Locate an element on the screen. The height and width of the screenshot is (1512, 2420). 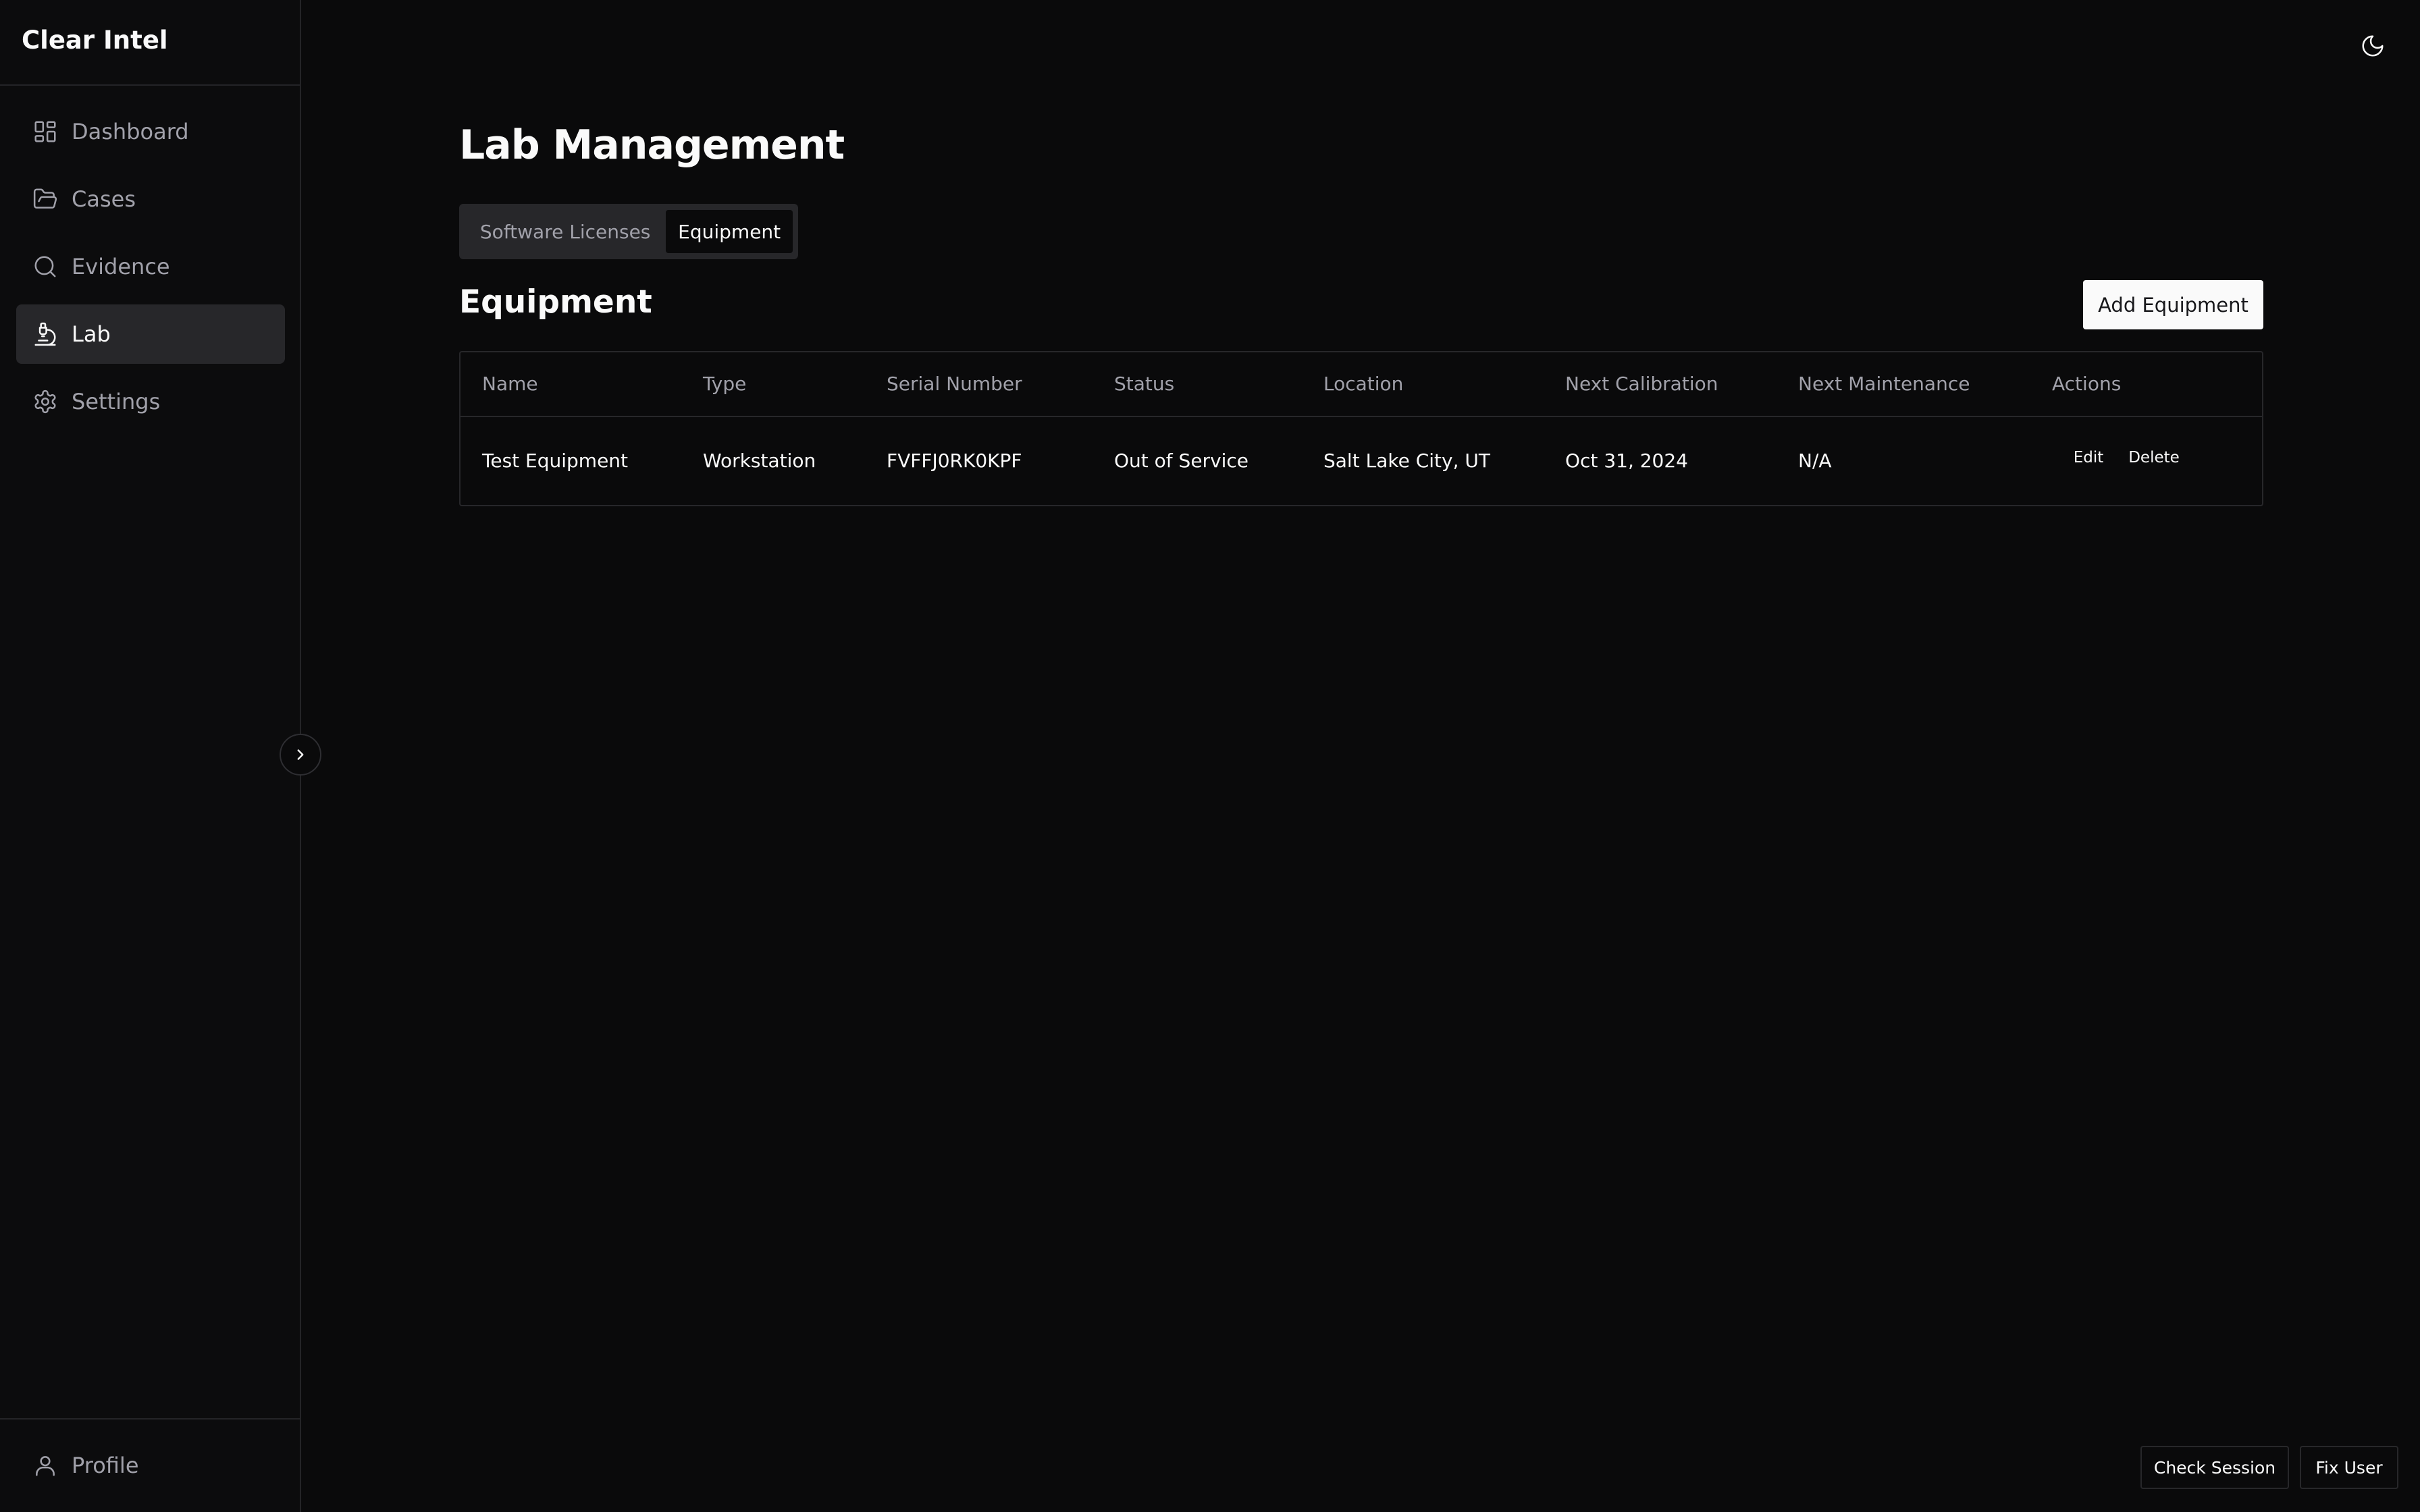
brand-divider is located at coordinates (150, 85).